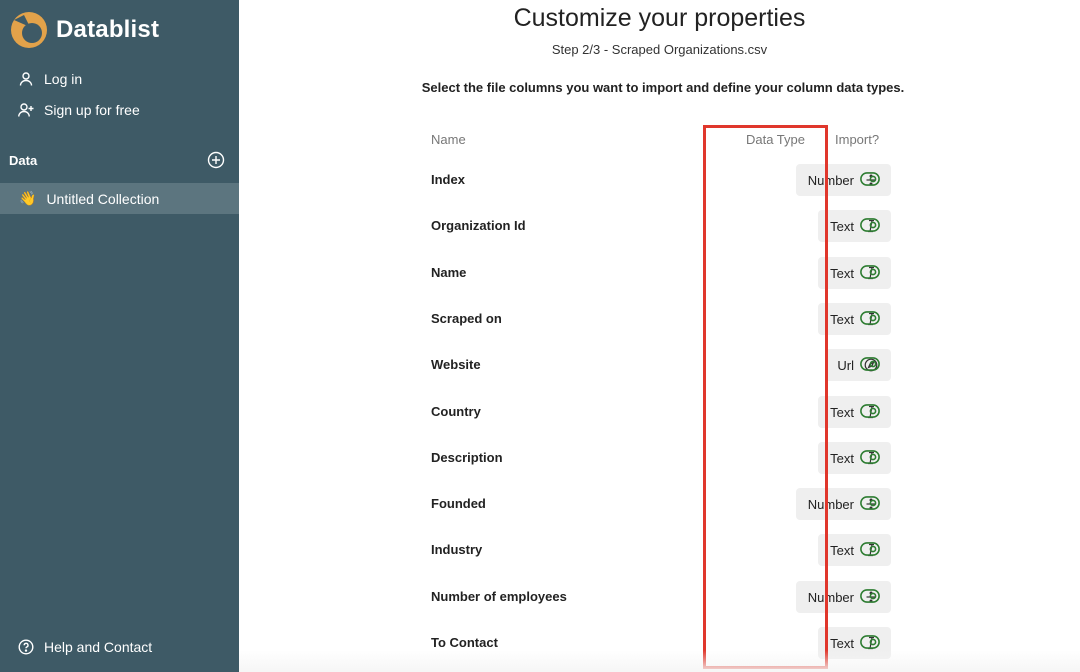 The height and width of the screenshot is (672, 1080). I want to click on login-link: Log in, so click(50, 79).